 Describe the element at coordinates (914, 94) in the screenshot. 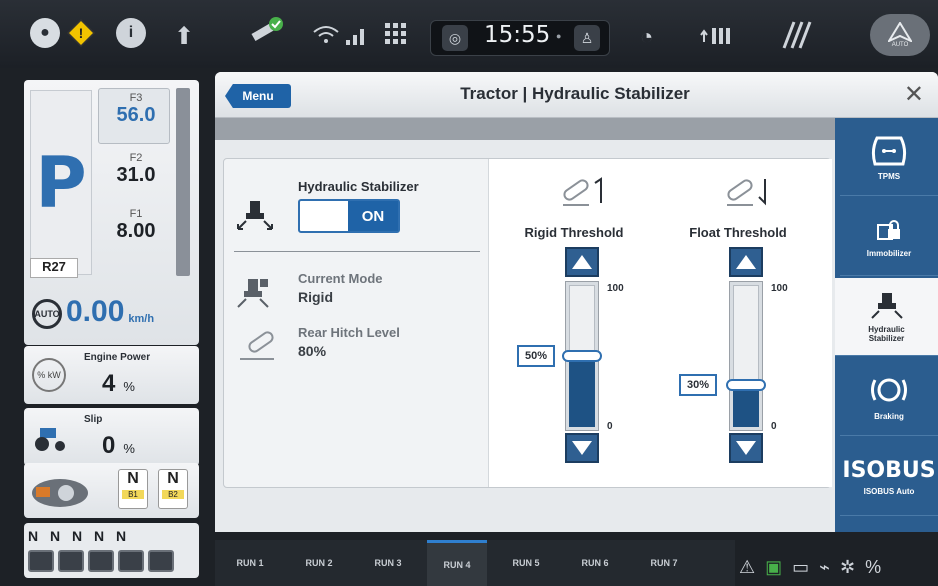

I see `close-icon: ✕` at that location.